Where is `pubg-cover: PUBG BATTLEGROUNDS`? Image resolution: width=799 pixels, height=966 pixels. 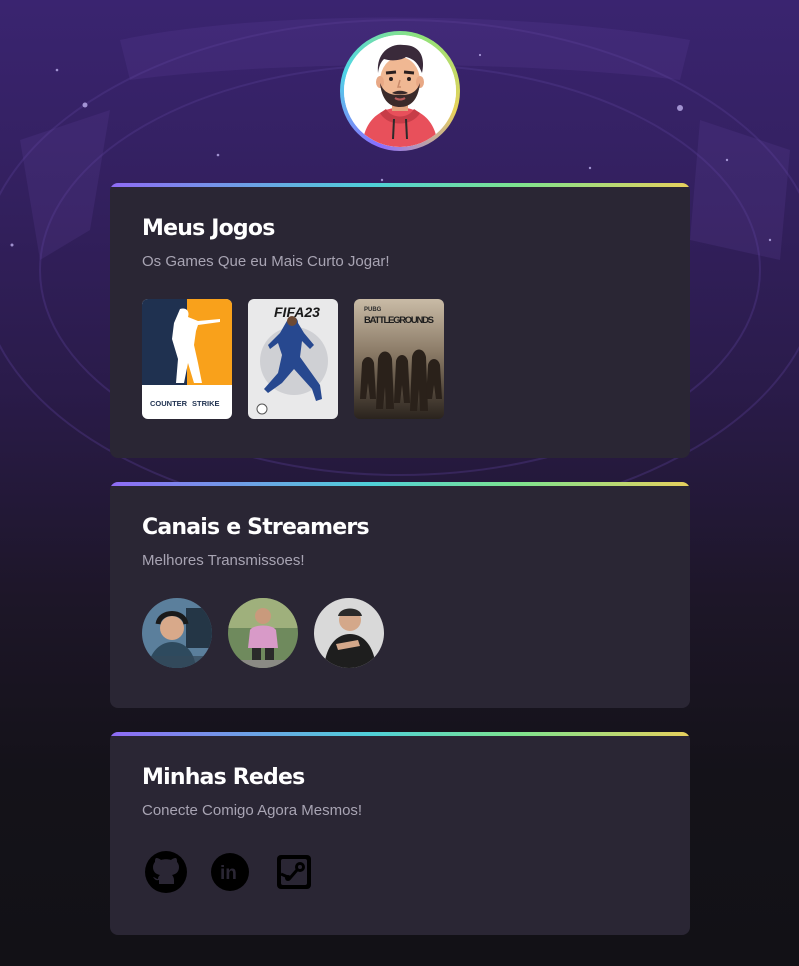
pubg-cover: PUBG BATTLEGROUNDS is located at coordinates (399, 359).